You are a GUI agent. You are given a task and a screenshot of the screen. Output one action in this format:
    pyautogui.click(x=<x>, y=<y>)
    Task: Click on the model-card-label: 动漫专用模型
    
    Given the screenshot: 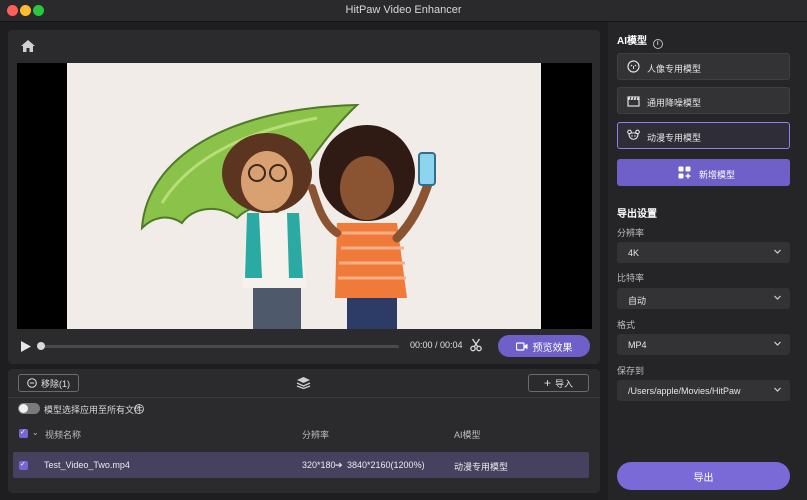 What is the action you would take?
    pyautogui.click(x=674, y=138)
    